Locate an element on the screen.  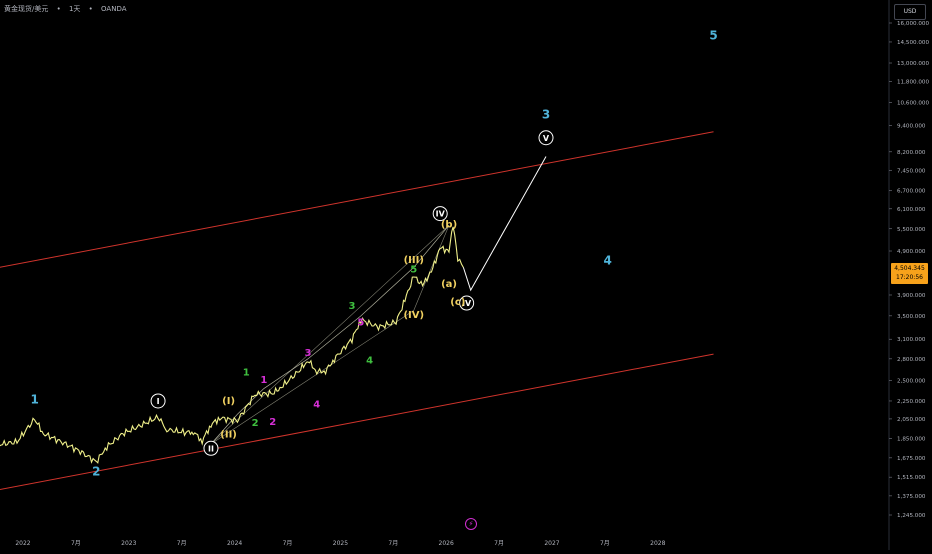
current-price-tag: 4,504.345 17:20:56 is located at coordinates (909, 273).